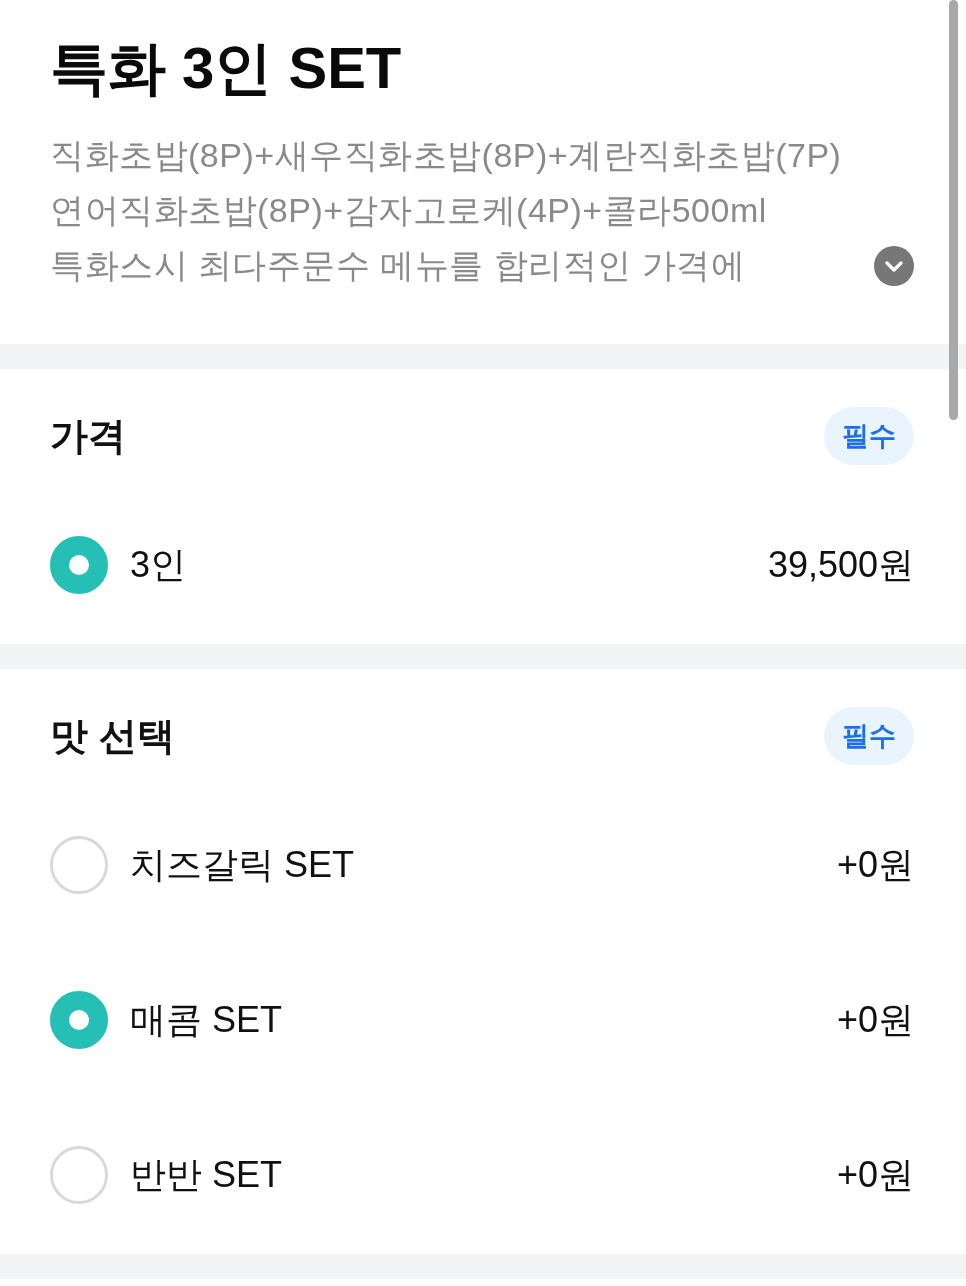 This screenshot has height=1286, width=966. I want to click on scrollbar-thumb, so click(953, 210).